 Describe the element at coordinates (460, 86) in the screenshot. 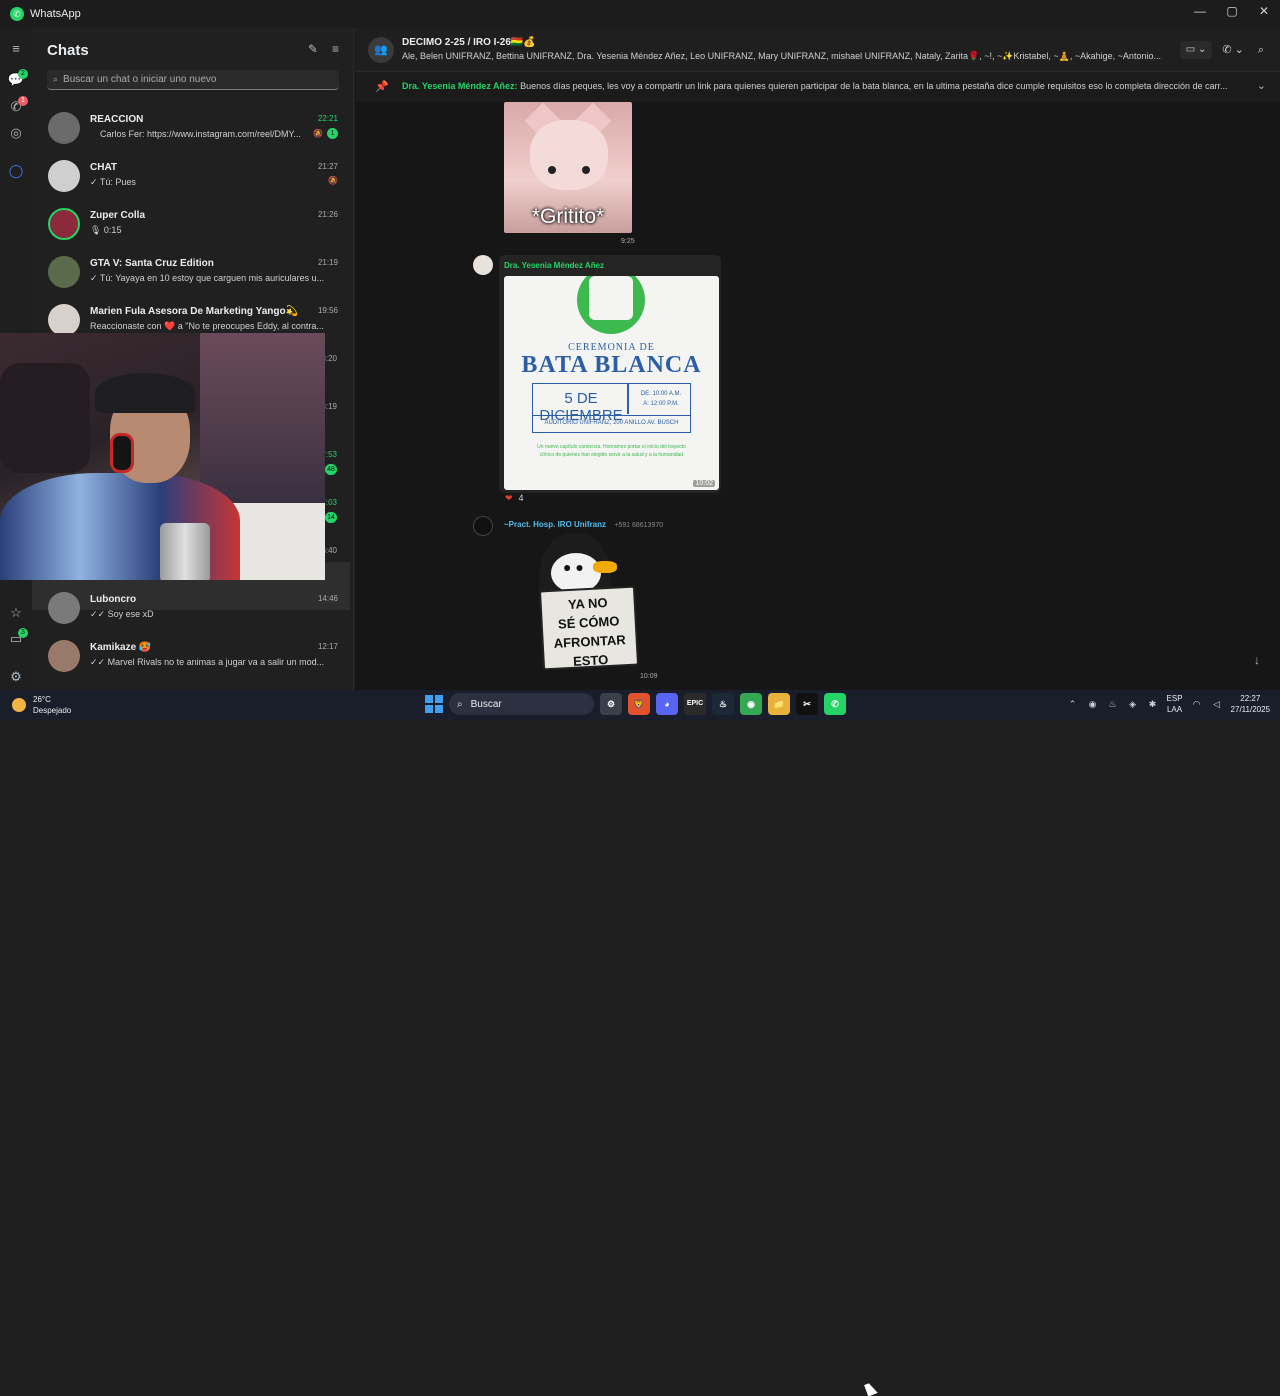

I see `pinned-author: Dra. Yesenia Méndez Añez:` at that location.